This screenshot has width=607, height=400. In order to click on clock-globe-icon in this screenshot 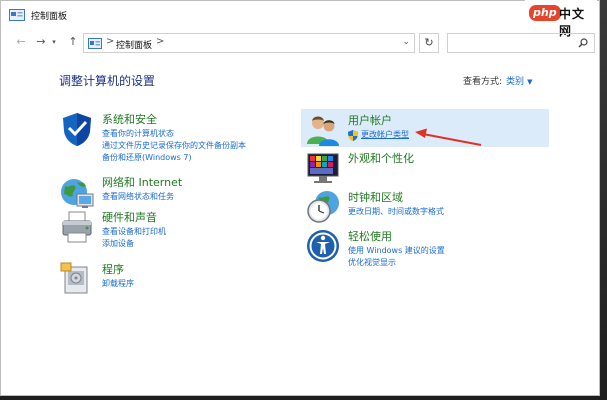, I will do `click(323, 207)`.